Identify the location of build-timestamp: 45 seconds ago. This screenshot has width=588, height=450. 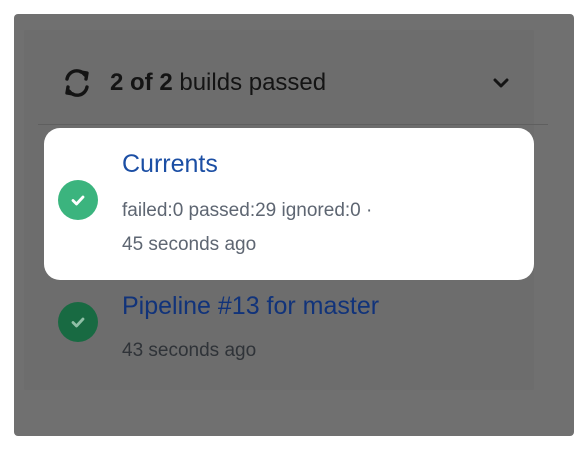
(189, 244).